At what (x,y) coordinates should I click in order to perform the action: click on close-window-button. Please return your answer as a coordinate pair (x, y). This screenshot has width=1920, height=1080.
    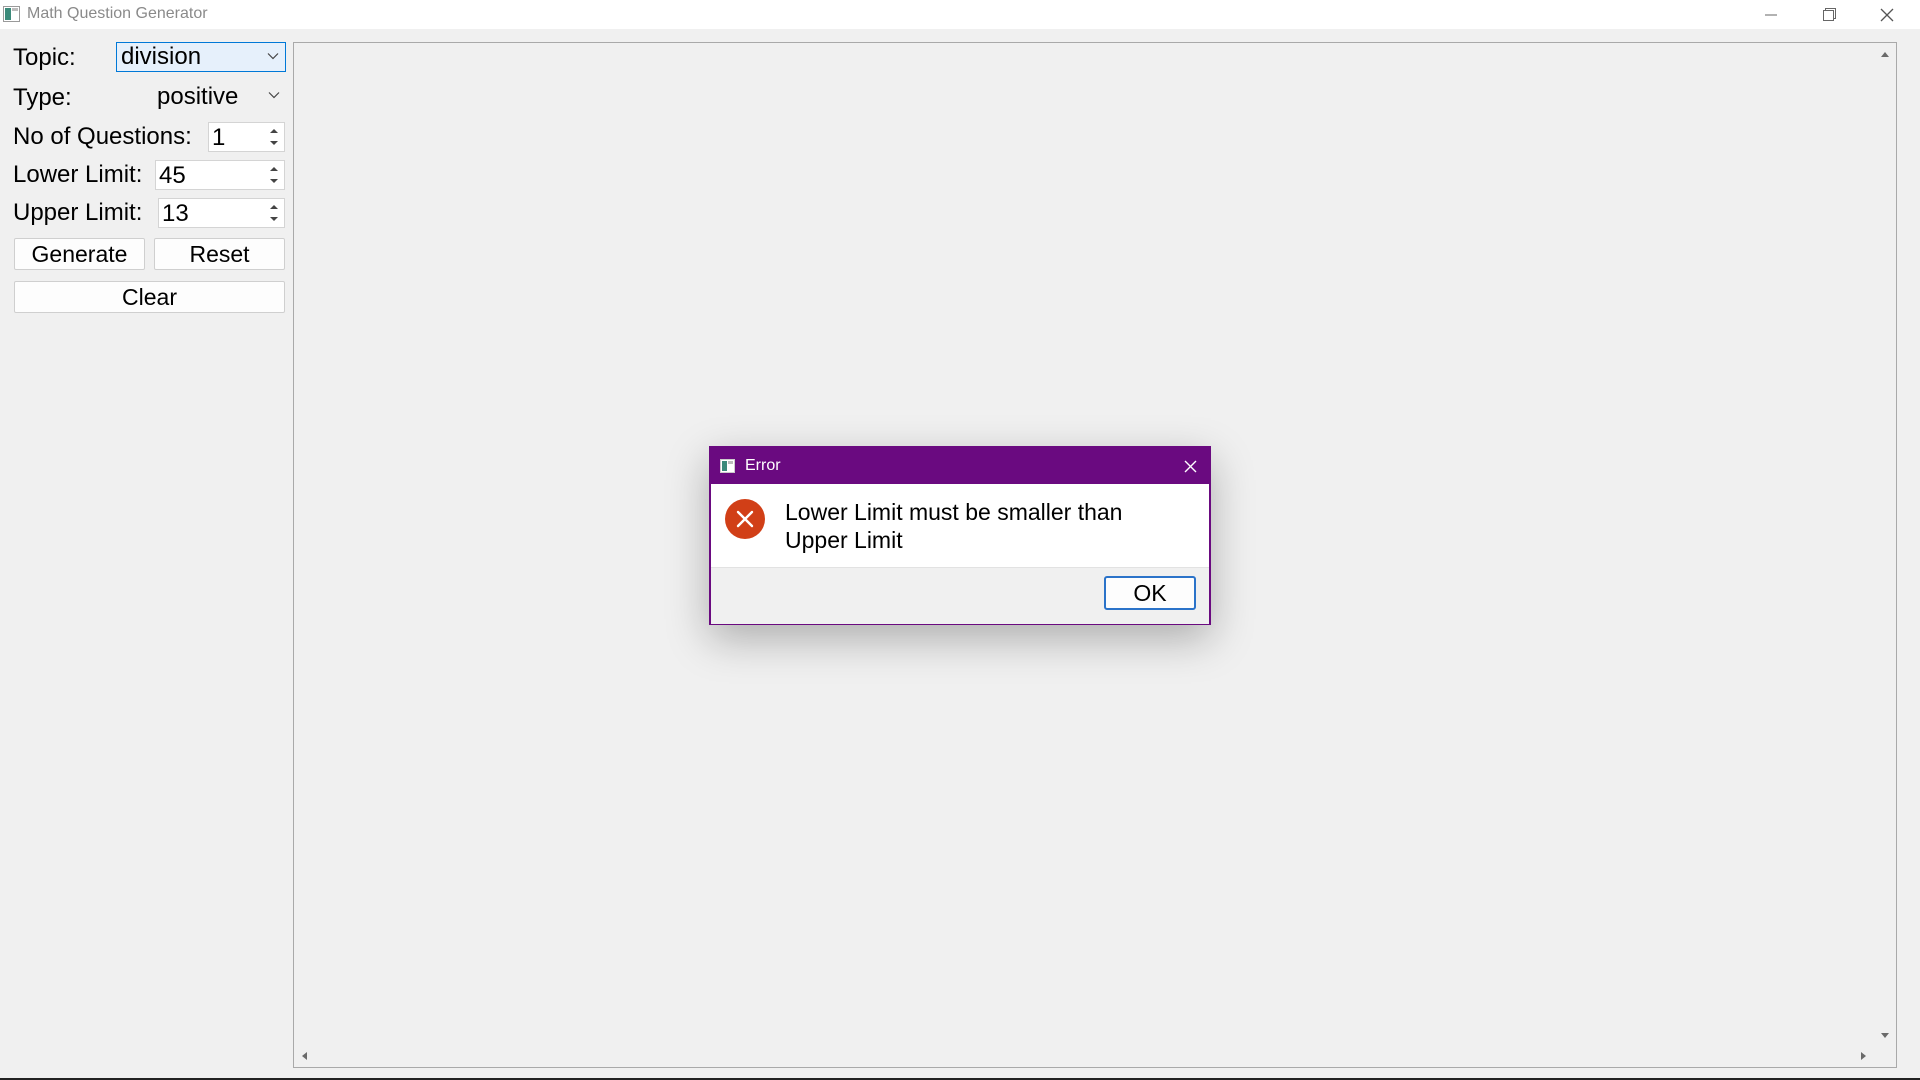
    Looking at the image, I should click on (1887, 14).